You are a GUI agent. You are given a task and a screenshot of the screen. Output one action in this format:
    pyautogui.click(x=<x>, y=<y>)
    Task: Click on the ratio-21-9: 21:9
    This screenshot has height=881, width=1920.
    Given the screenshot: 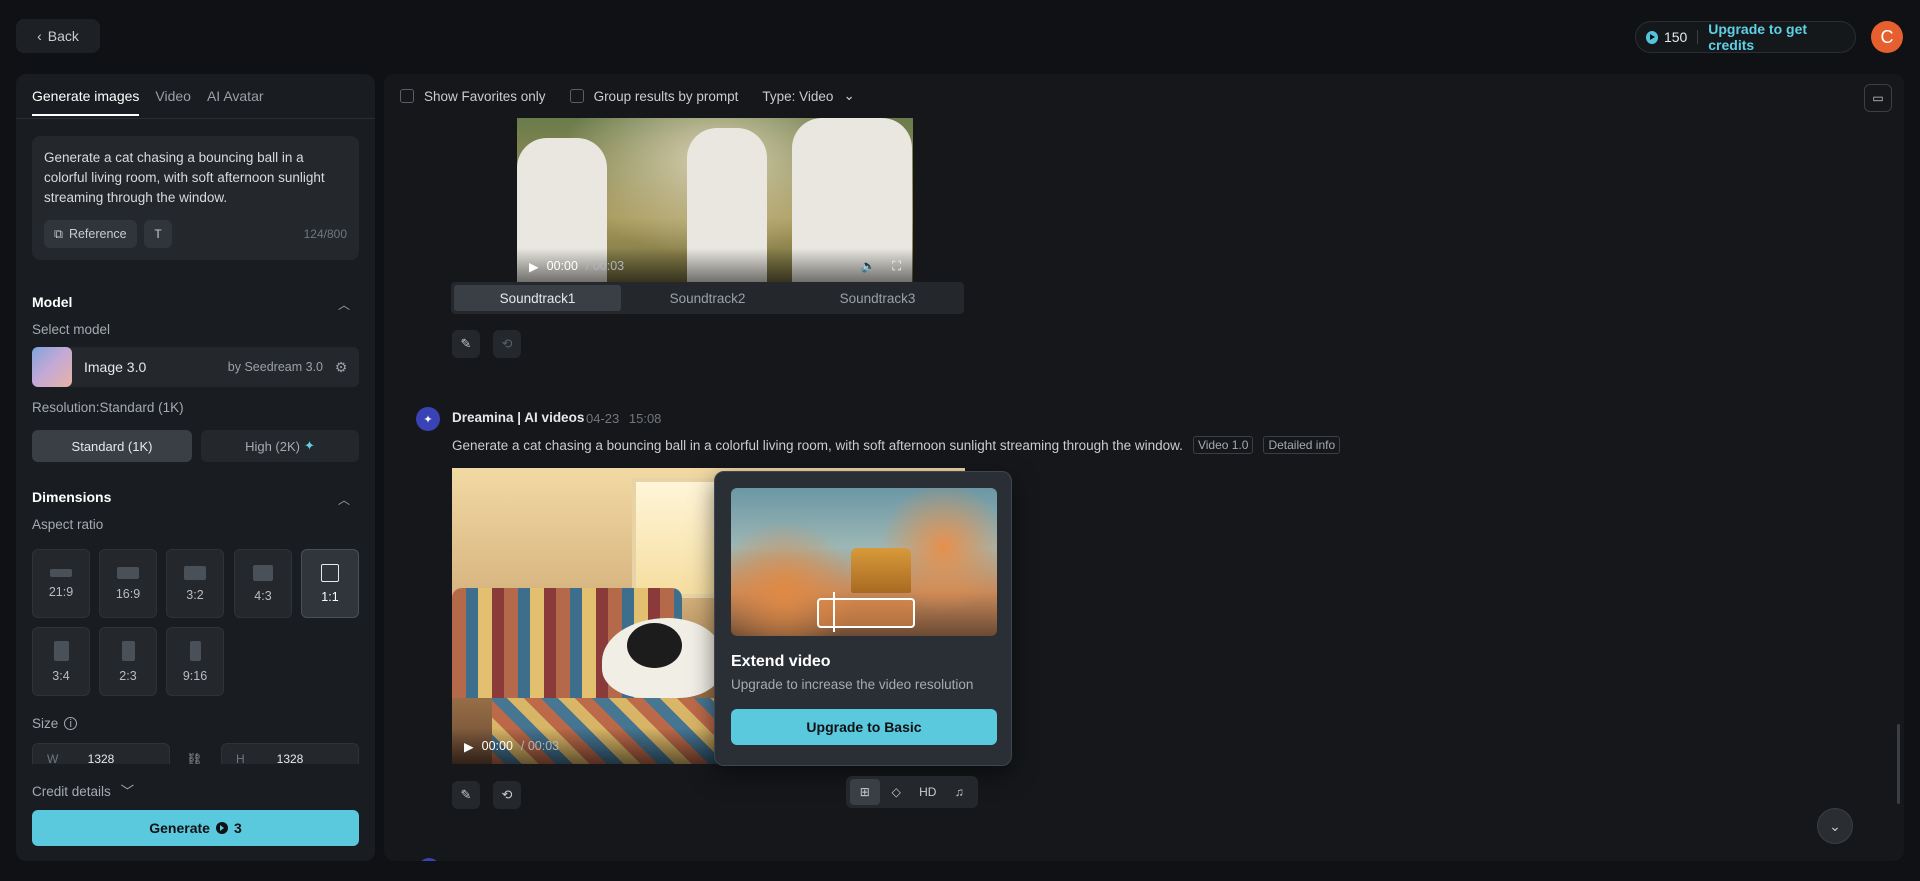 What is the action you would take?
    pyautogui.click(x=61, y=583)
    